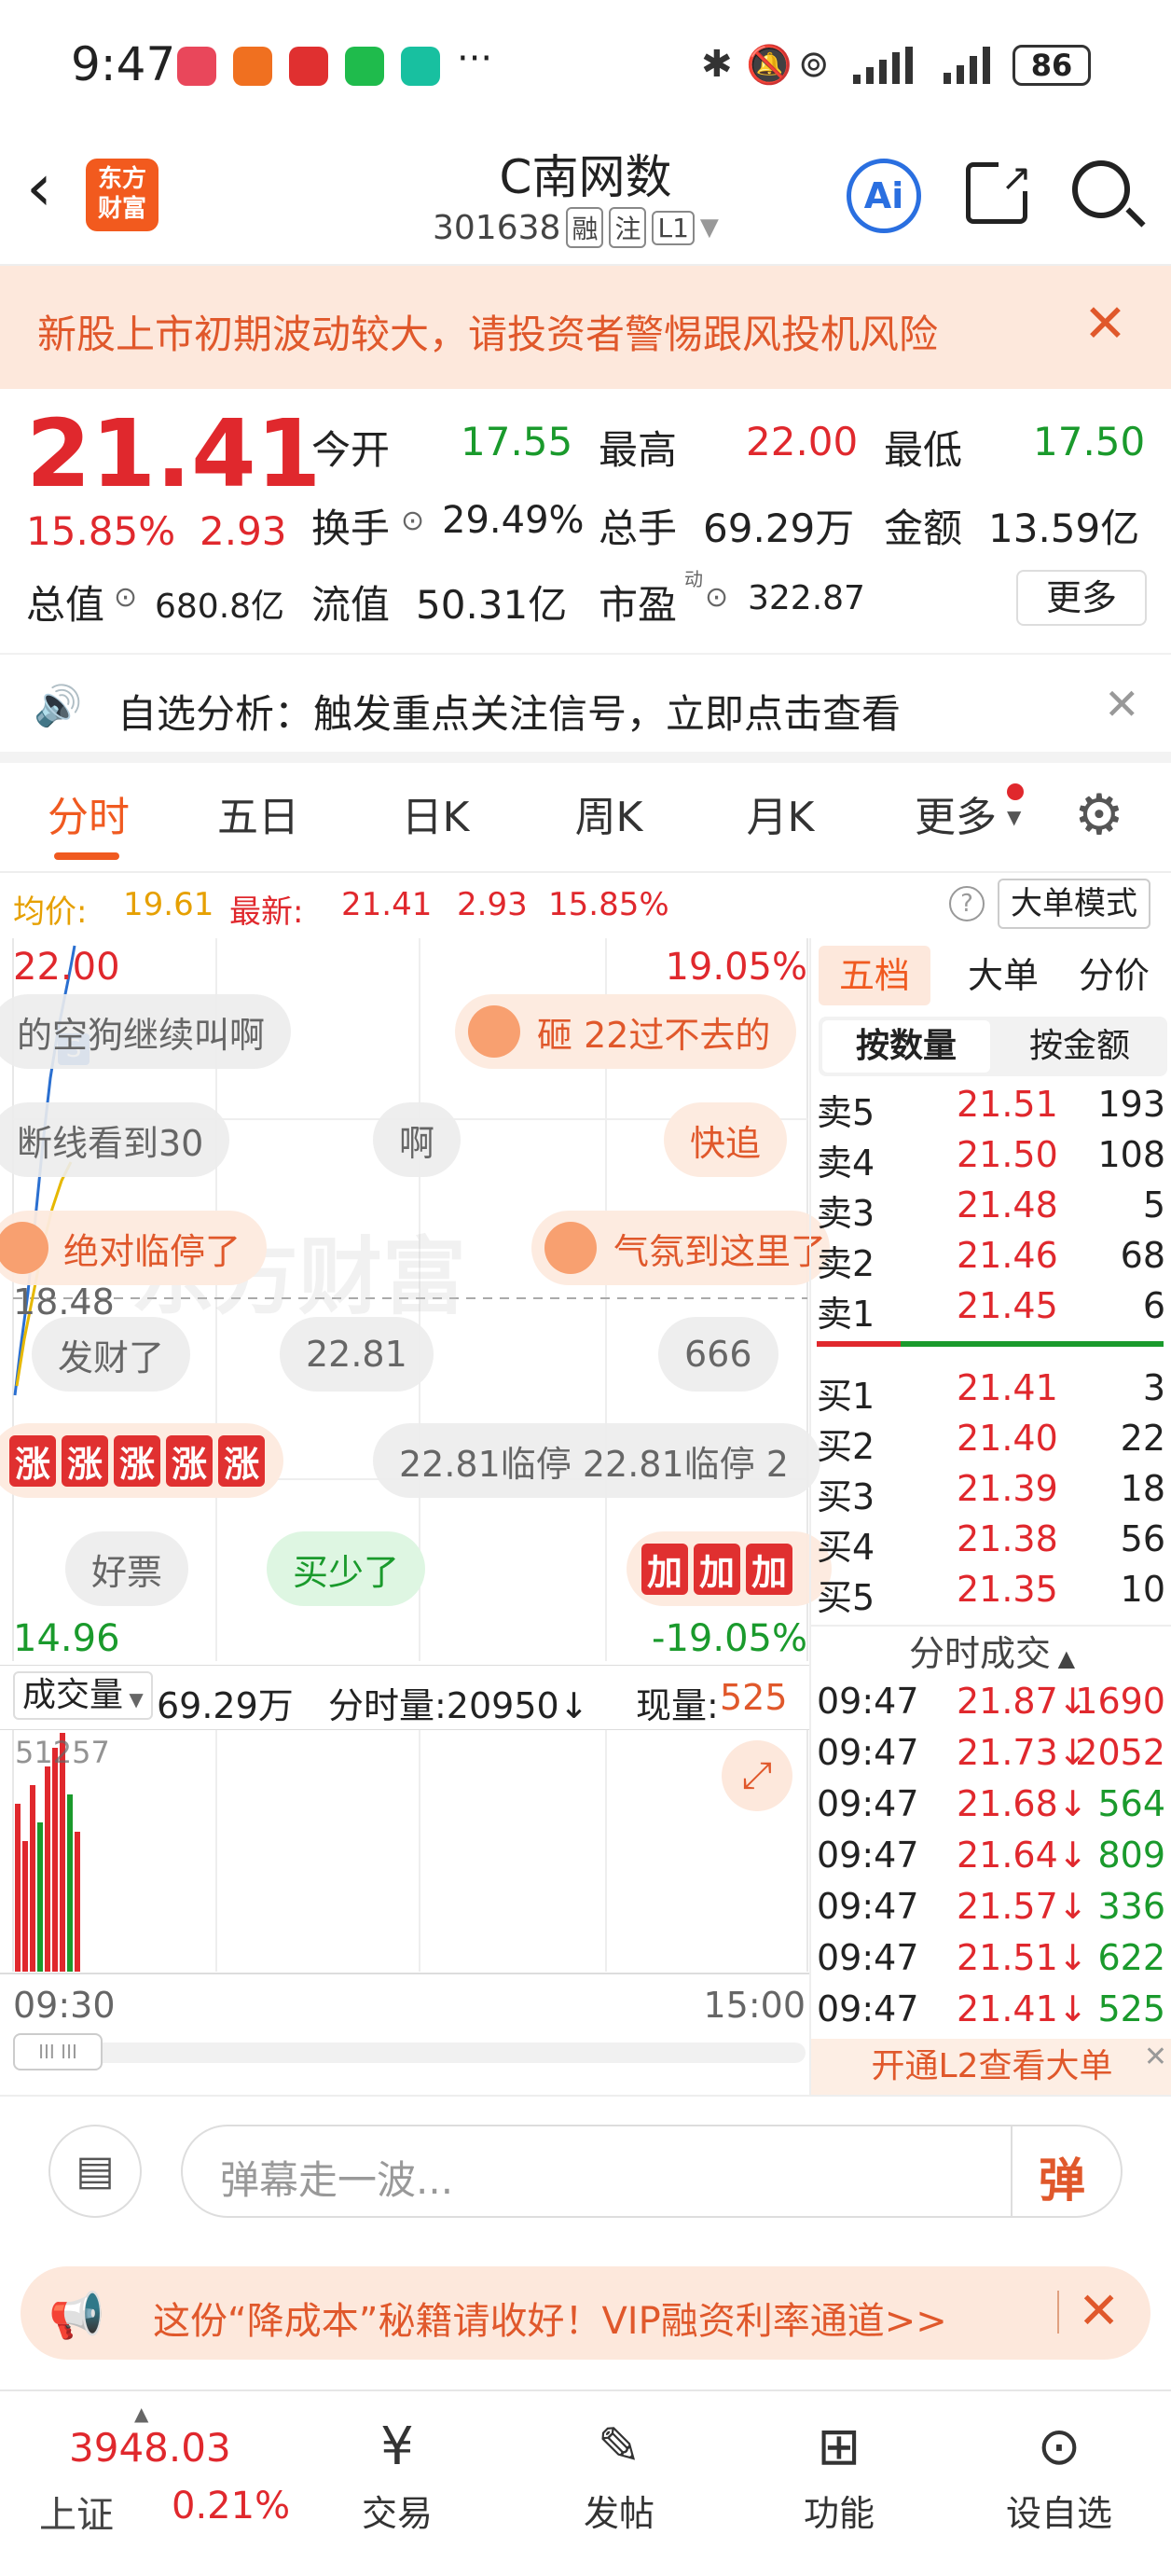 Image resolution: width=1171 pixels, height=2576 pixels. I want to click on trades-header: 分时成交 ▲, so click(991, 1652).